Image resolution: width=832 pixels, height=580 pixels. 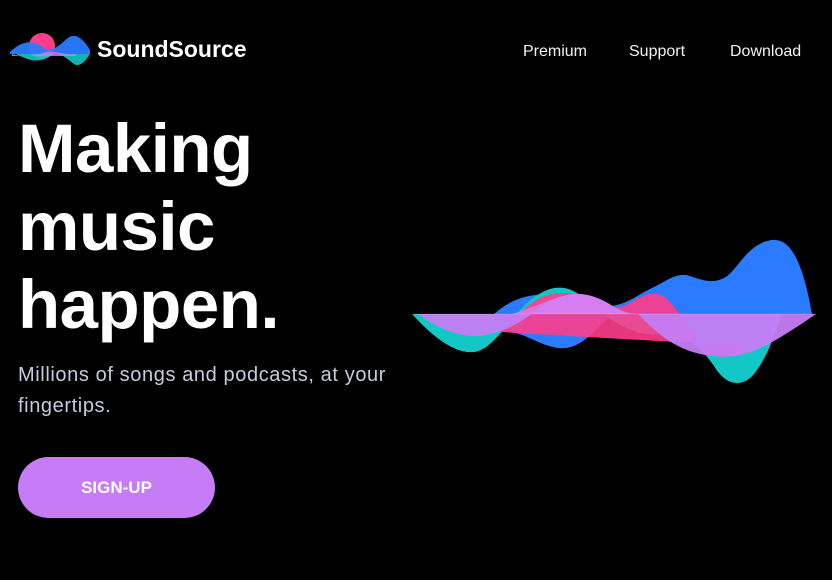 I want to click on hero-headline: Making music happen., so click(x=149, y=227).